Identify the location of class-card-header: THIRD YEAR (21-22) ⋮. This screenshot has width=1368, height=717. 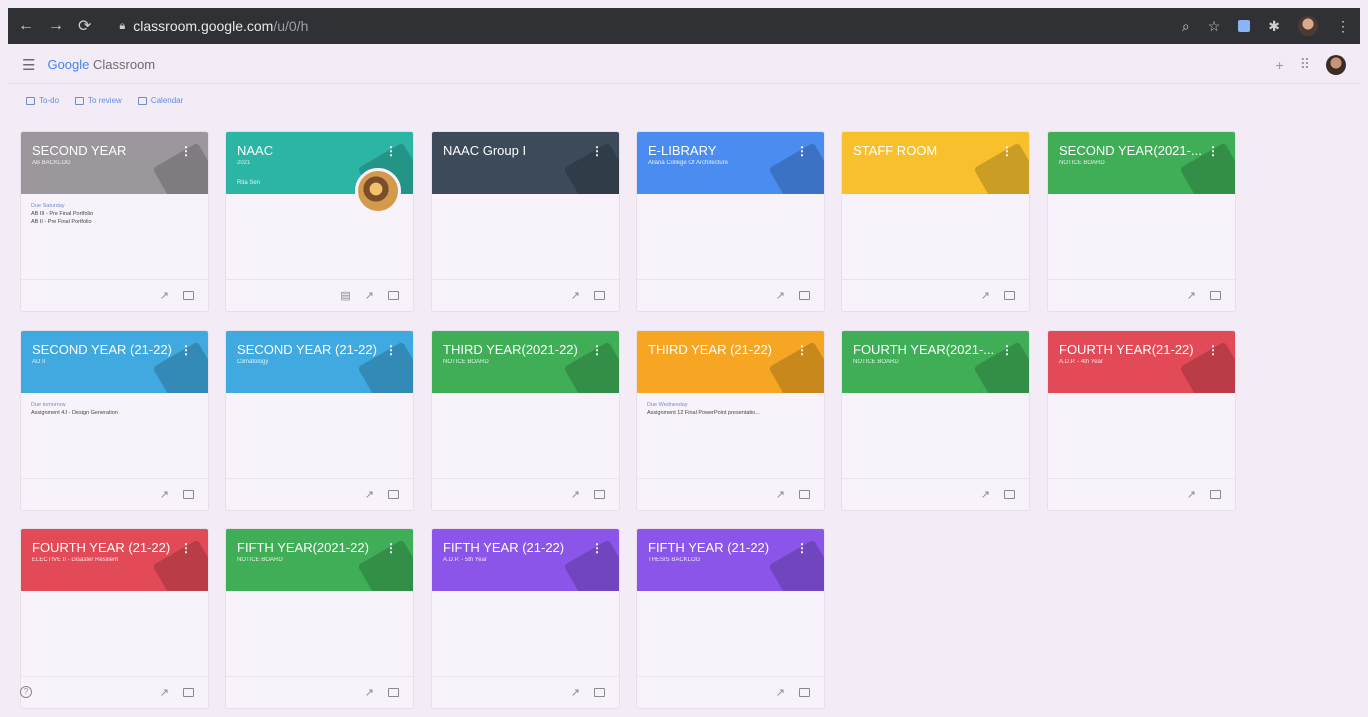
(730, 362).